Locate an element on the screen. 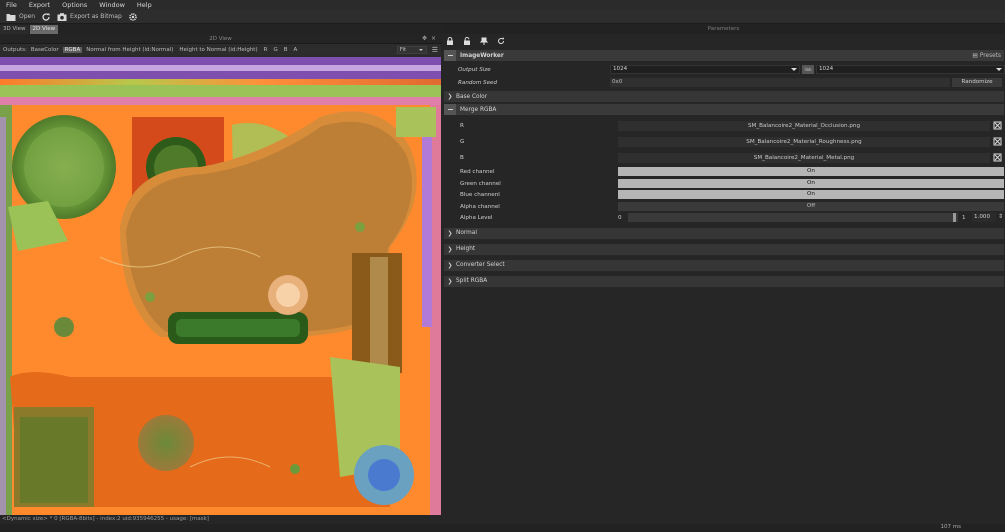  random-seed-input: 0x0 is located at coordinates (780, 82).